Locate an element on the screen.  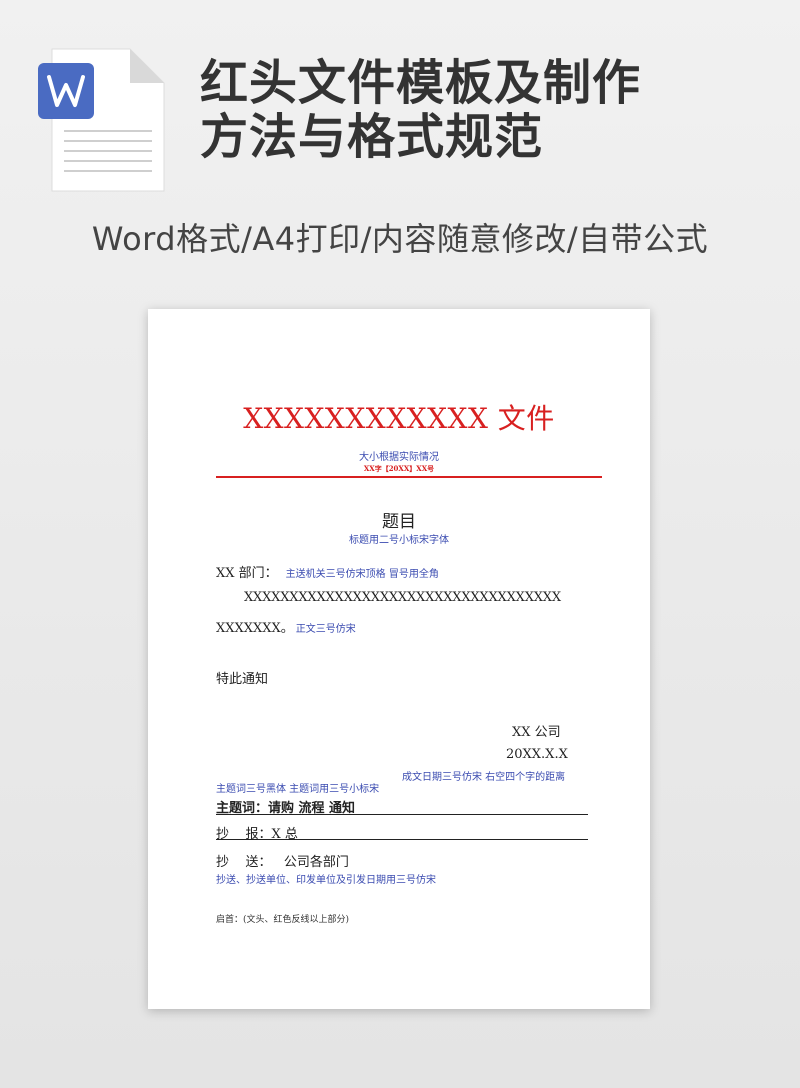
footnote: 启首：(文头、红色反线以上部分) is located at coordinates (283, 920).